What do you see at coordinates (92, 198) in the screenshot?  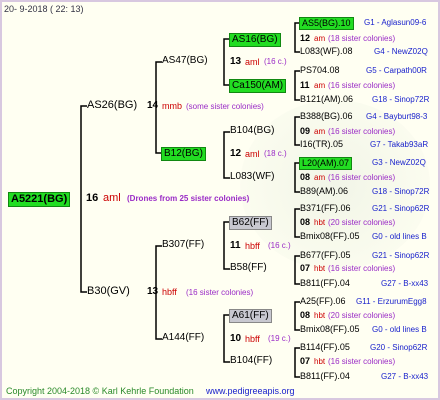 I see `root-gen: 16` at bounding box center [92, 198].